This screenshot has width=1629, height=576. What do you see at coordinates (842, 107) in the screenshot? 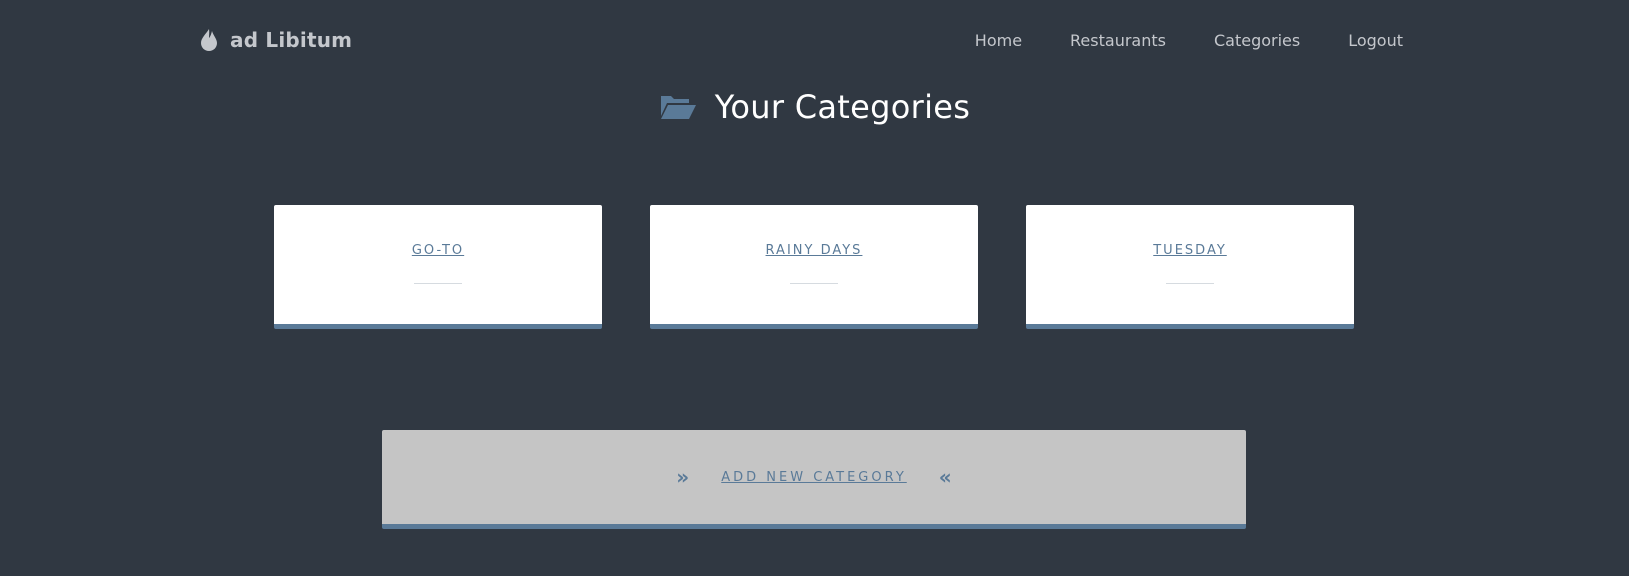
I see `page-heading: Your Categories` at bounding box center [842, 107].